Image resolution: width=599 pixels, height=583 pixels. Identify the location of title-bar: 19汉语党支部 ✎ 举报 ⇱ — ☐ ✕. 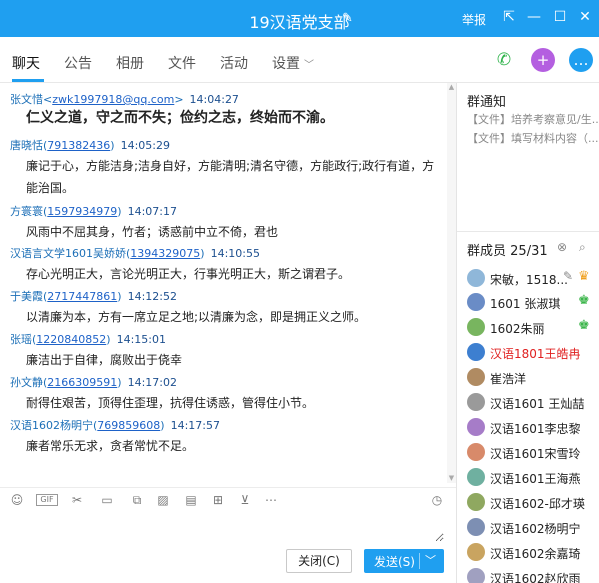
(299, 18).